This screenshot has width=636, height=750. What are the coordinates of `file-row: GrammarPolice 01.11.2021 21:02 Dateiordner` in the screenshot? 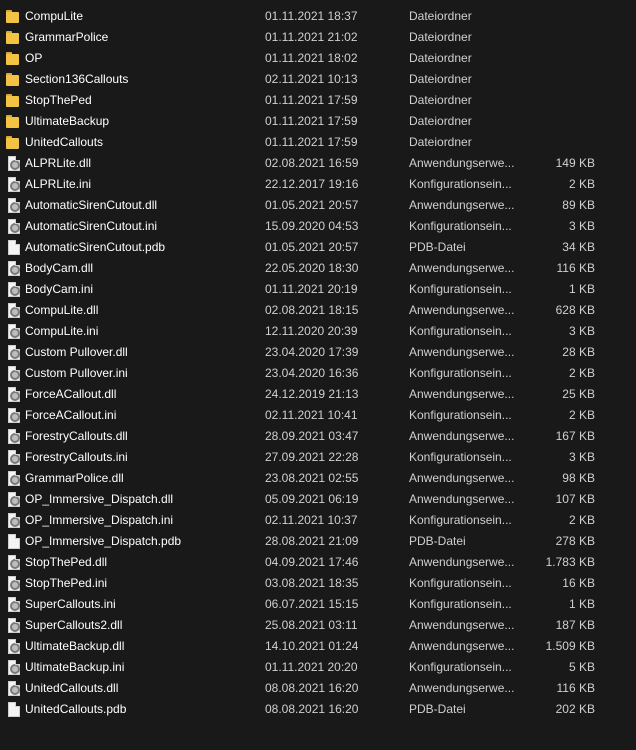 It's located at (318, 37).